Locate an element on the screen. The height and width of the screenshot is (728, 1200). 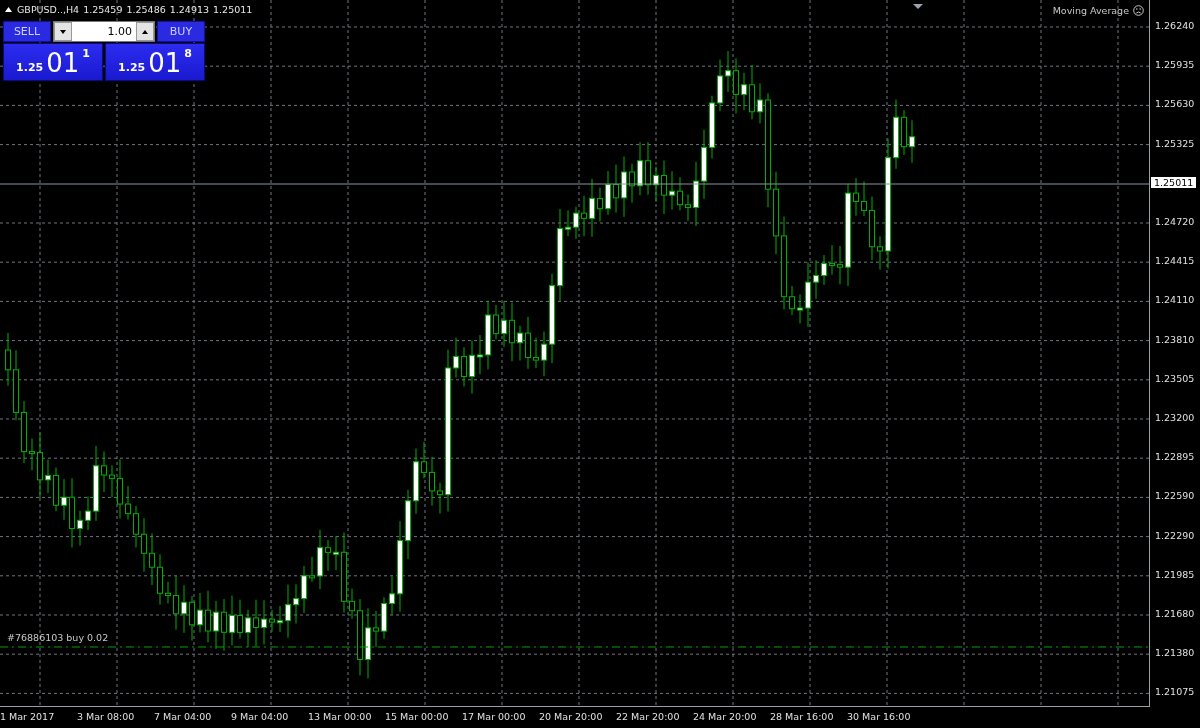
order-label: #76886103 buy 0.02 is located at coordinates (58, 637).